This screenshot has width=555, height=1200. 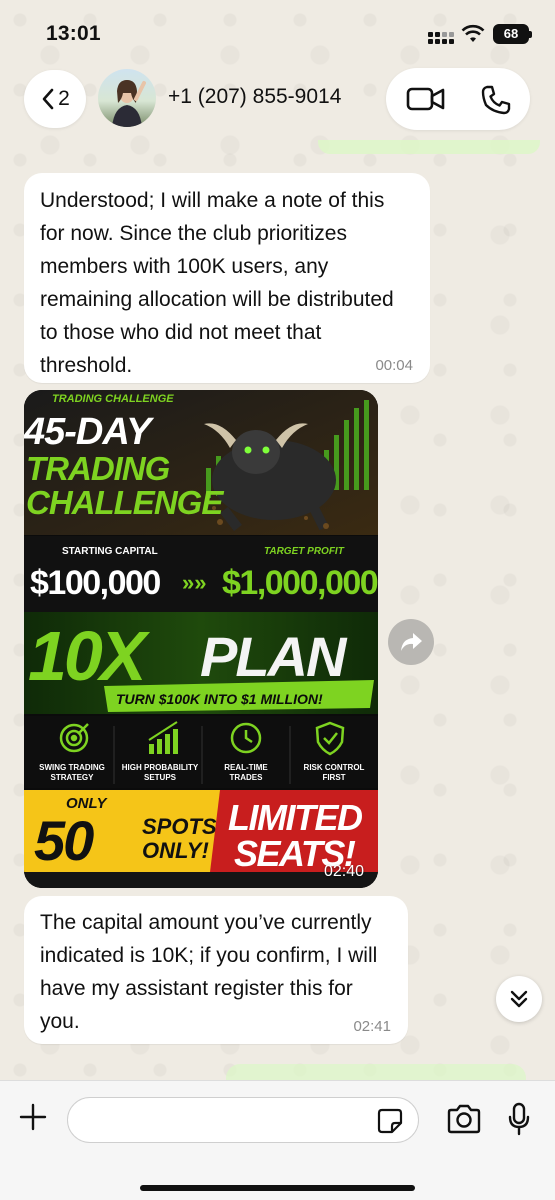 I want to click on starting-capital-value: $100,000, so click(x=95, y=583).